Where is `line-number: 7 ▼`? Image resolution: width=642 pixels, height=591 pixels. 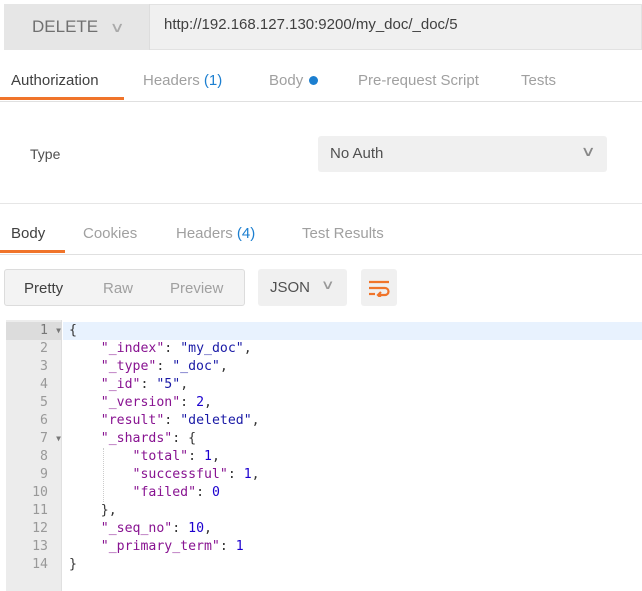
line-number: 7 ▼ is located at coordinates (50, 439).